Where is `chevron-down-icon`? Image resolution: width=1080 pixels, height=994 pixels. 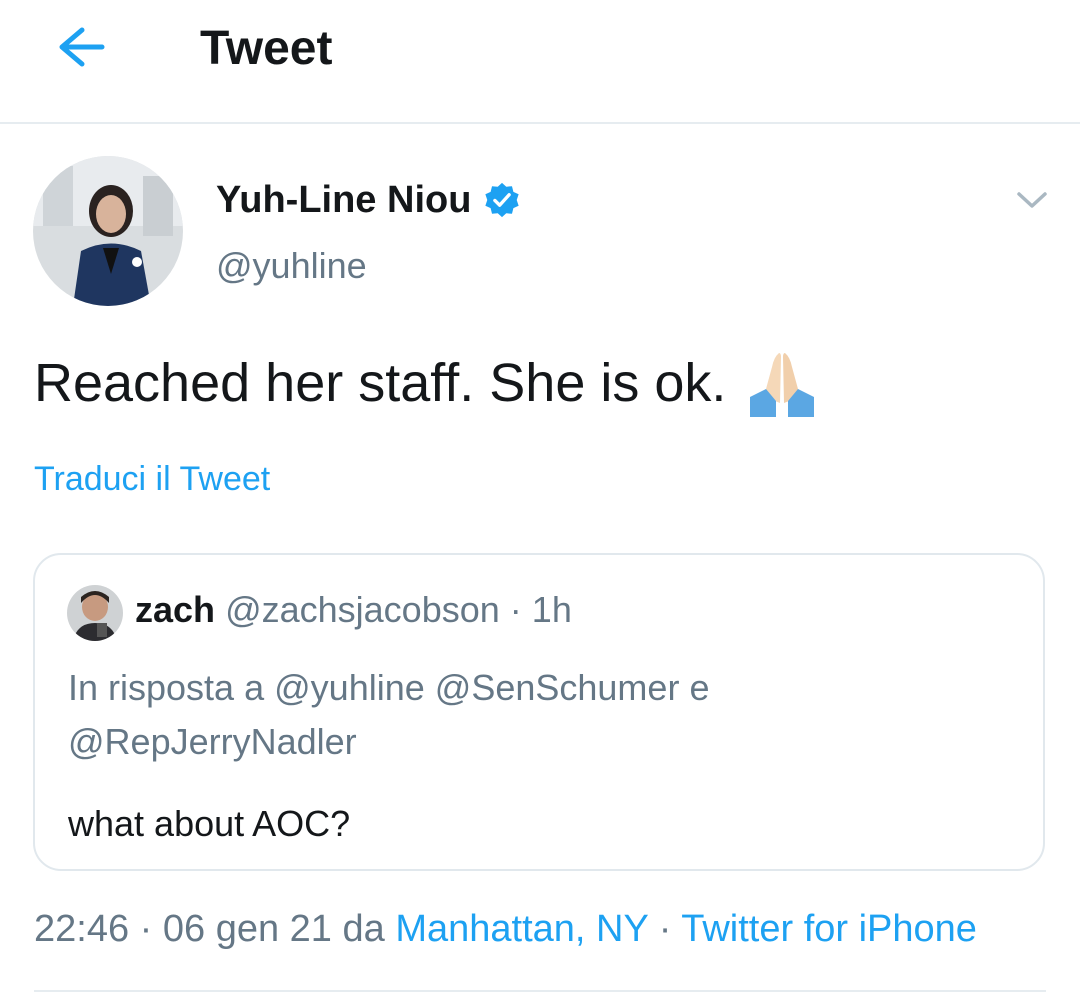 chevron-down-icon is located at coordinates (1032, 200).